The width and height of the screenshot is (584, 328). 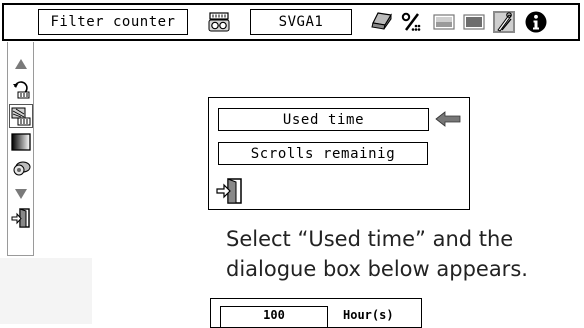 What do you see at coordinates (444, 22) in the screenshot?
I see `image-icon` at bounding box center [444, 22].